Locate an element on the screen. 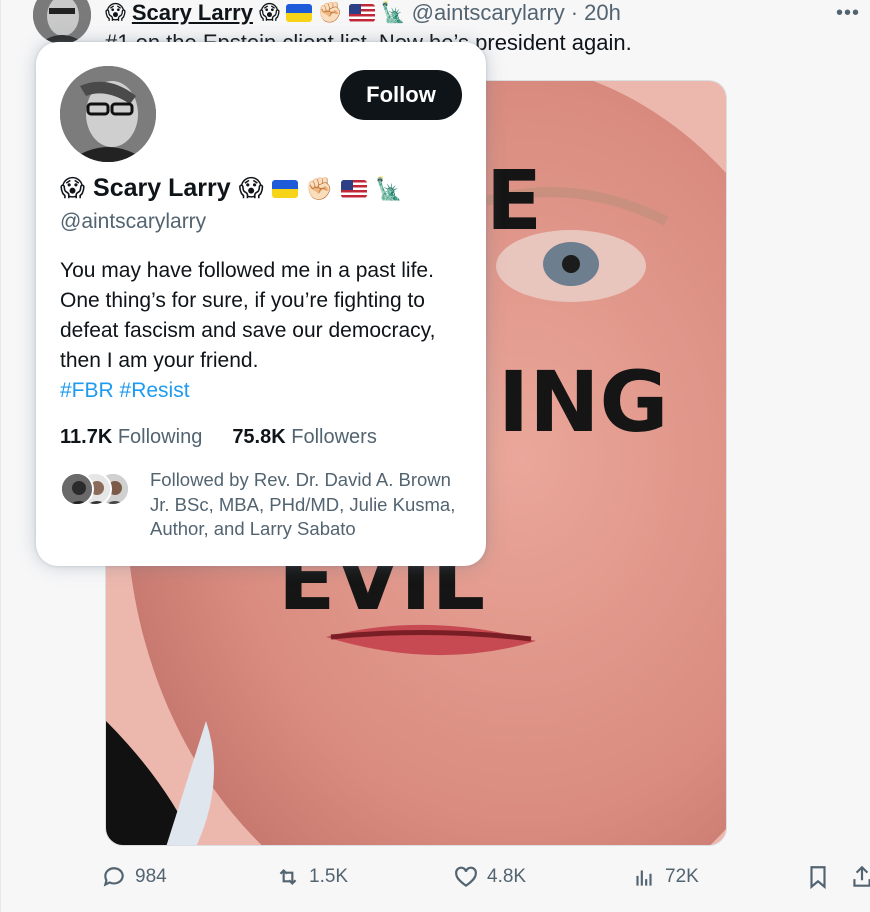 Image resolution: width=870 pixels, height=912 pixels. tweet-author-name: Scary Larry is located at coordinates (192, 13).